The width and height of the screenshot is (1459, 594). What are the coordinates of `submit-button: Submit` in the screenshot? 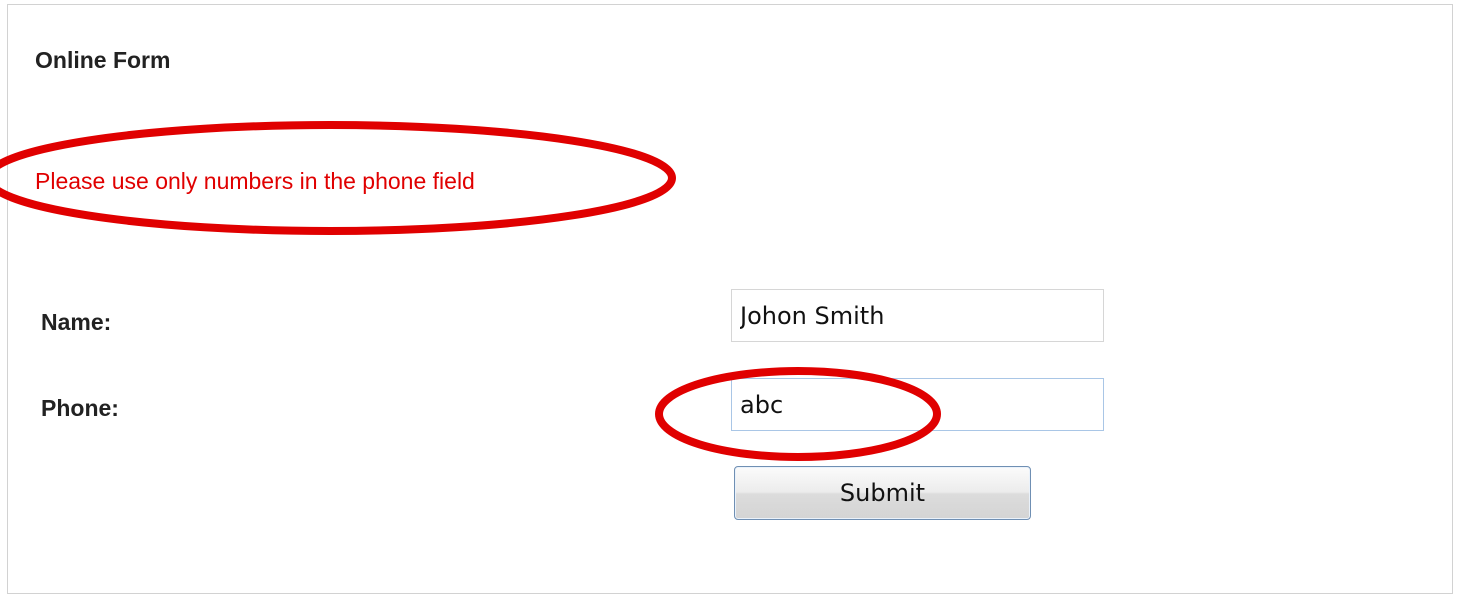 It's located at (882, 493).